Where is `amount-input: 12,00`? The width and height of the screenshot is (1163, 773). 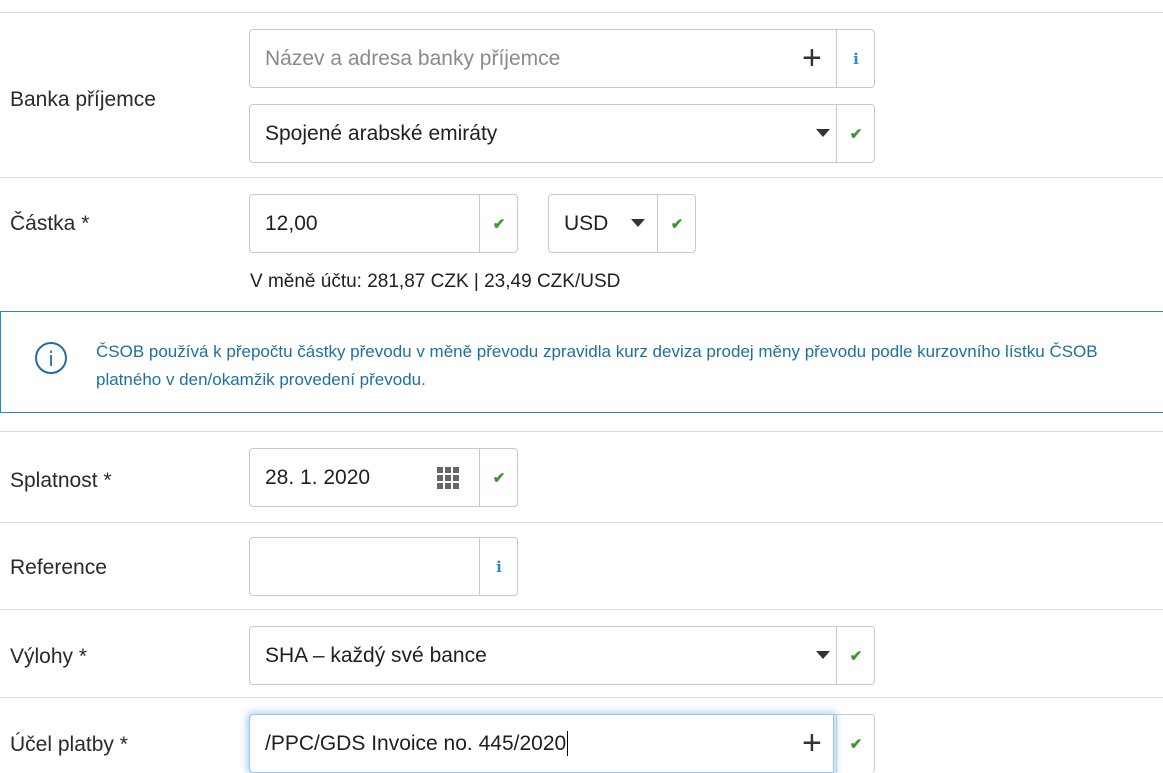
amount-input: 12,00 is located at coordinates (363, 223).